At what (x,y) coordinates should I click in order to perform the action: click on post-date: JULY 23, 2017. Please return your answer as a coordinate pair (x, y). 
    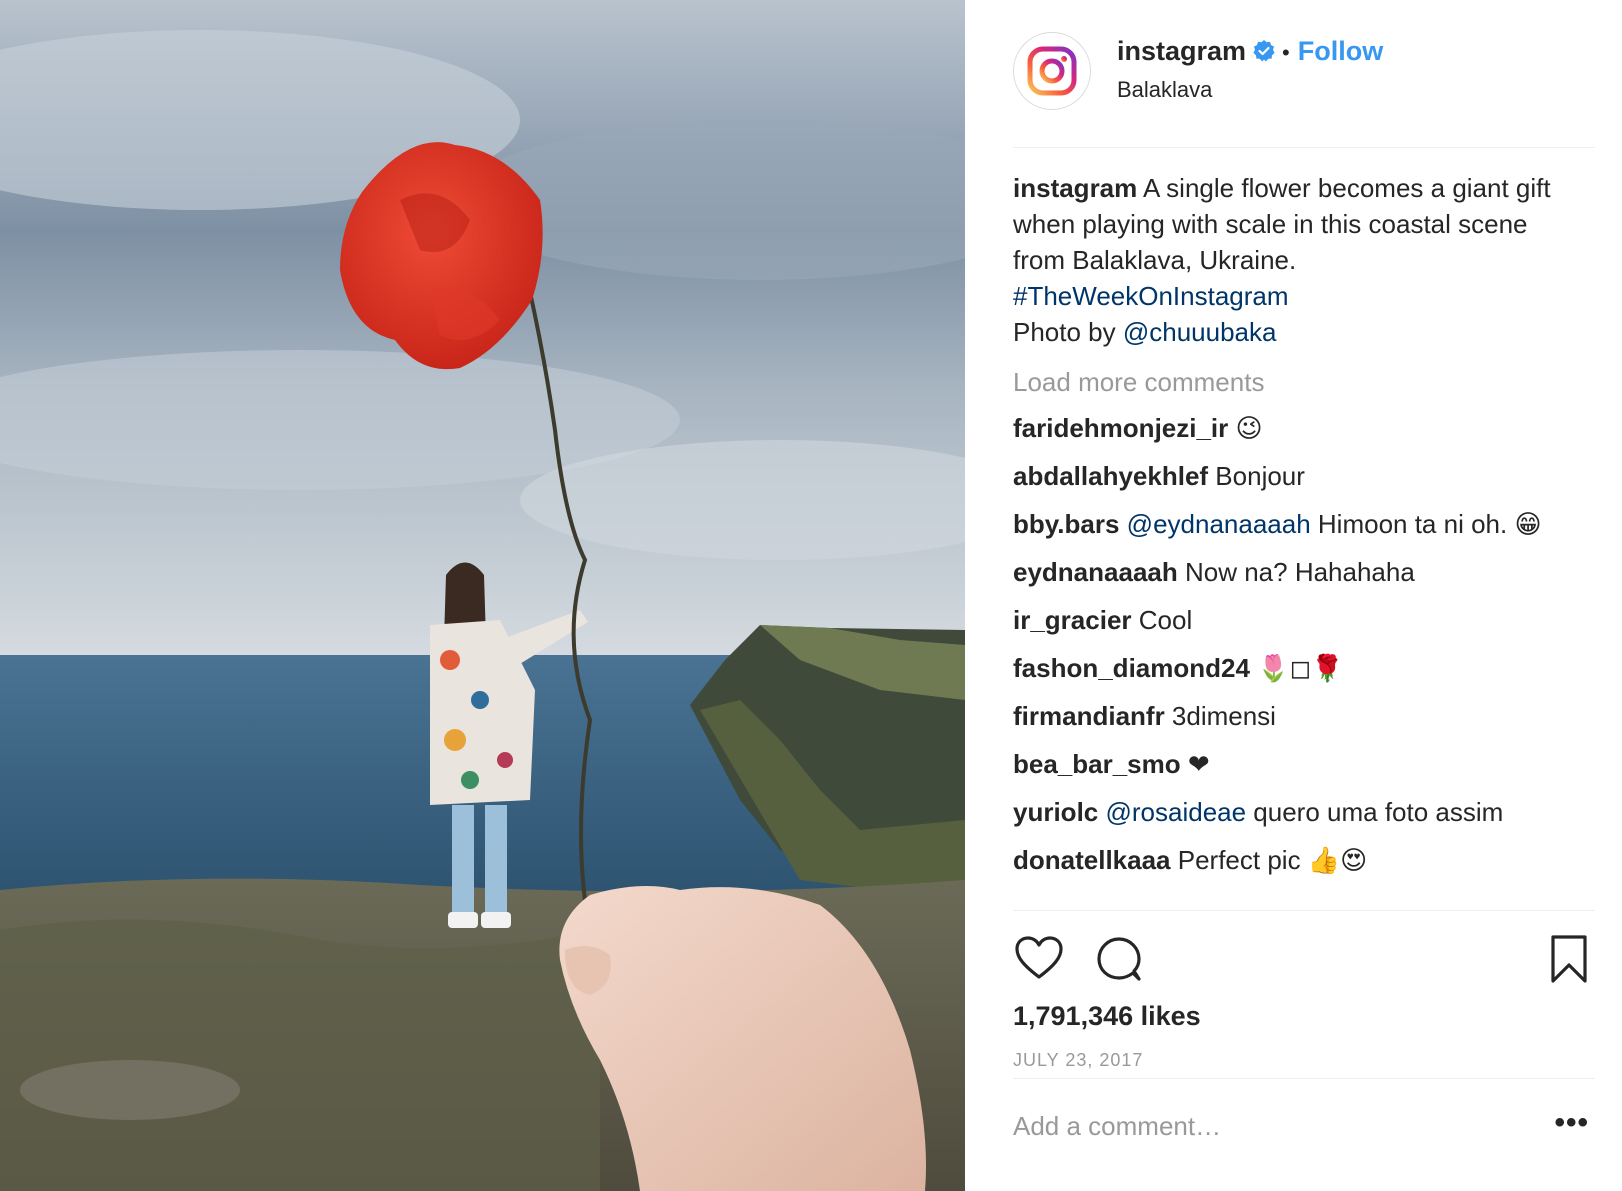
    Looking at the image, I should click on (1078, 1060).